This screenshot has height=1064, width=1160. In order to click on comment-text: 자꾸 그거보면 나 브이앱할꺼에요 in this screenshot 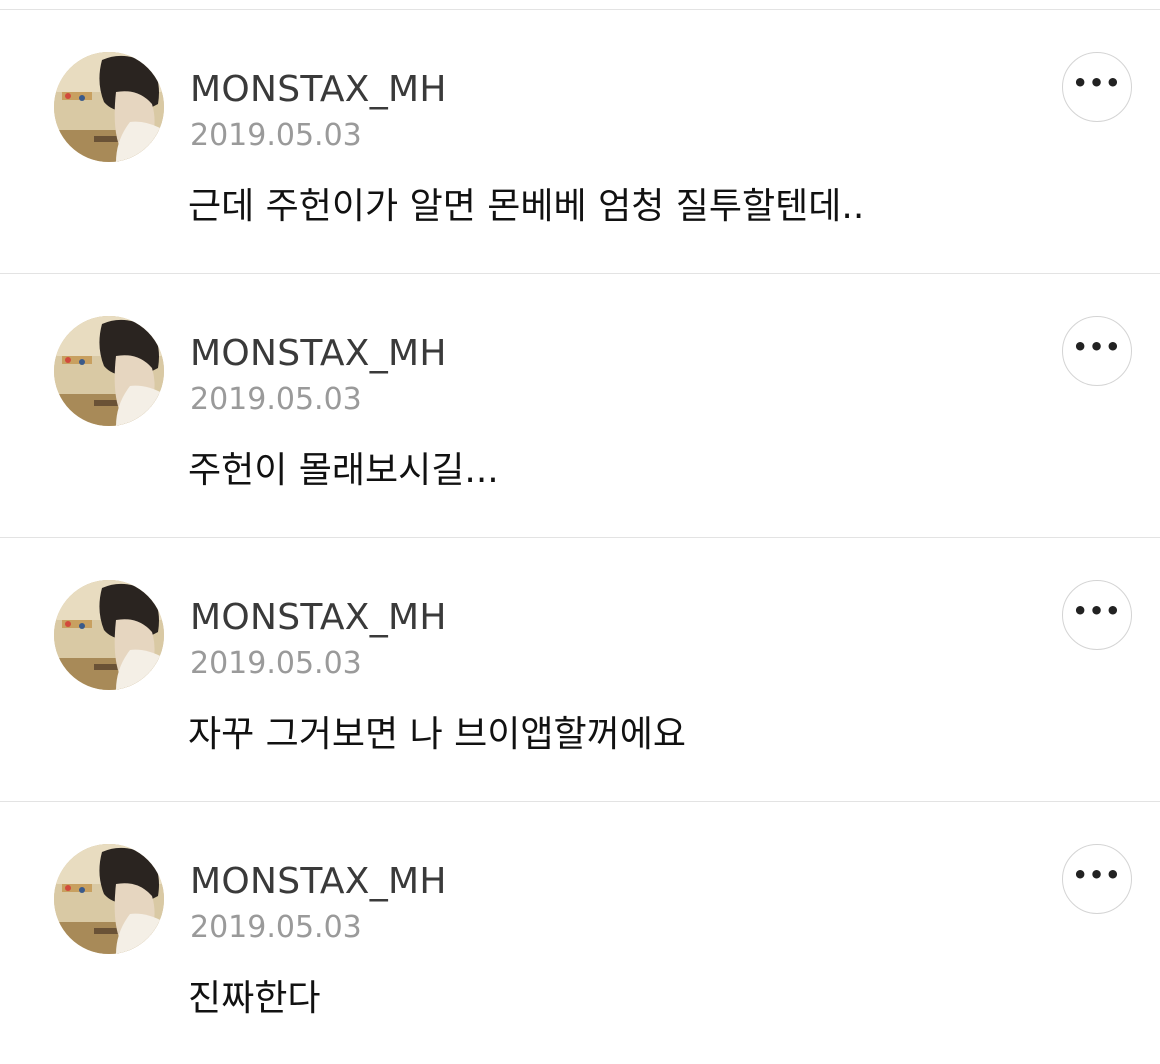, I will do `click(437, 734)`.